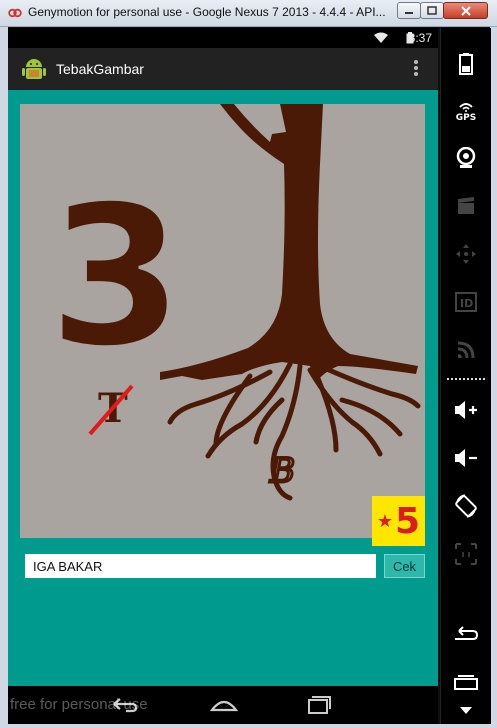  I want to click on rss-widget-button, so click(466, 350).